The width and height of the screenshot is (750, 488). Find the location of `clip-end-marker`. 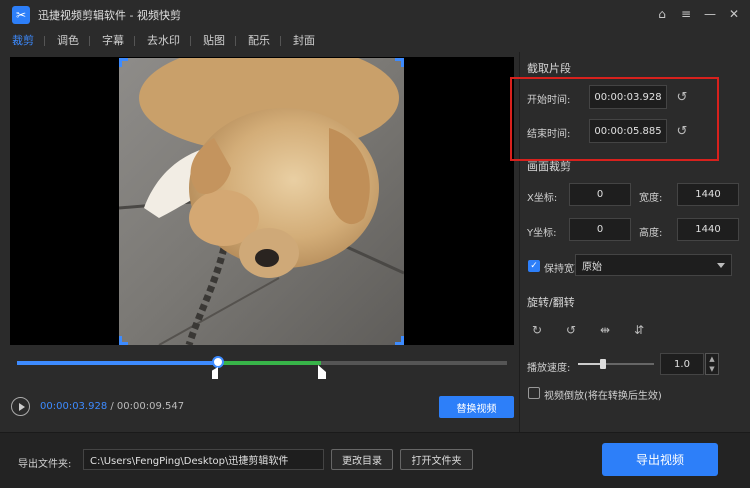

clip-end-marker is located at coordinates (322, 372).